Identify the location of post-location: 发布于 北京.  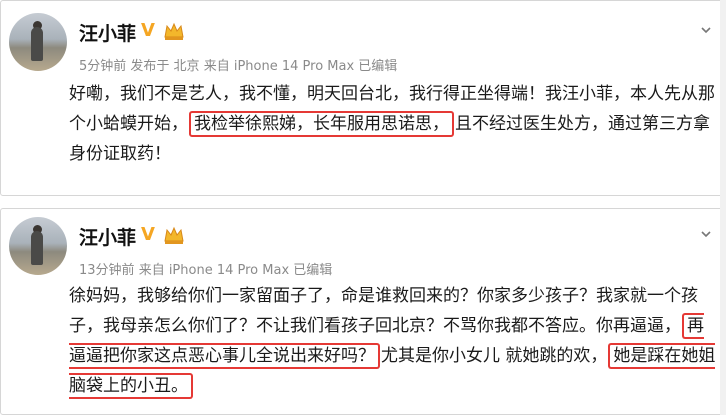
(165, 66).